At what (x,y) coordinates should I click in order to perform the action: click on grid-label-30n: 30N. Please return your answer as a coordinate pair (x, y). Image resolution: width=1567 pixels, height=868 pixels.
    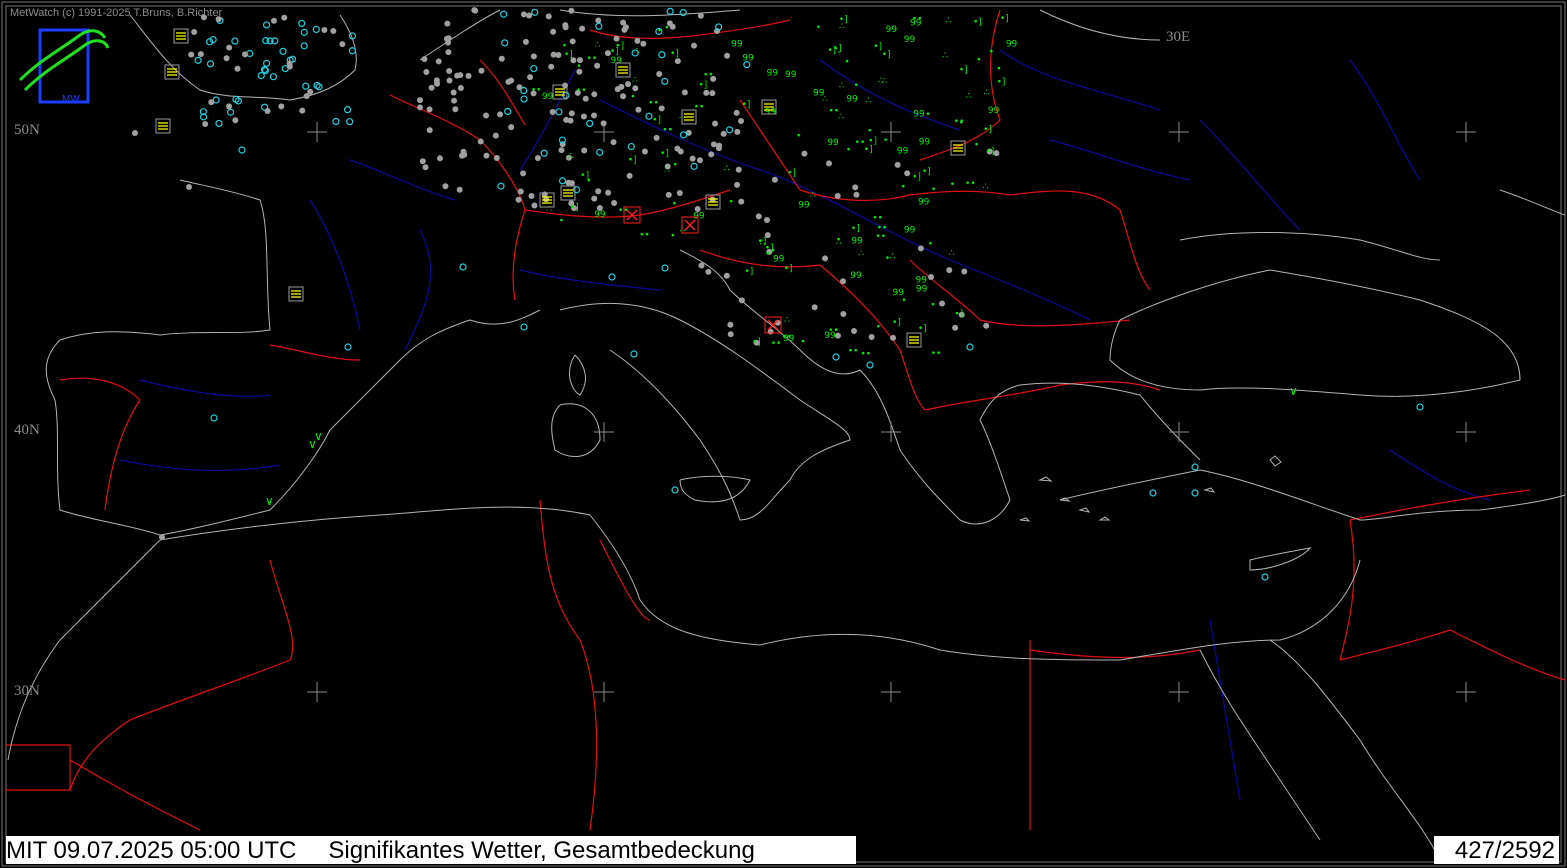
    Looking at the image, I should click on (27, 691).